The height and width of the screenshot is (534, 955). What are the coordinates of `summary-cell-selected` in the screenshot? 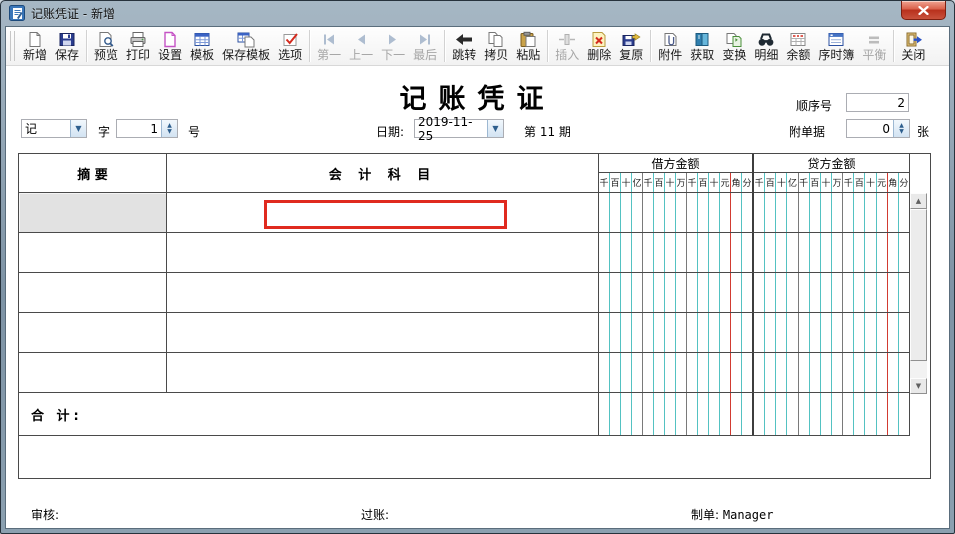 It's located at (93, 212).